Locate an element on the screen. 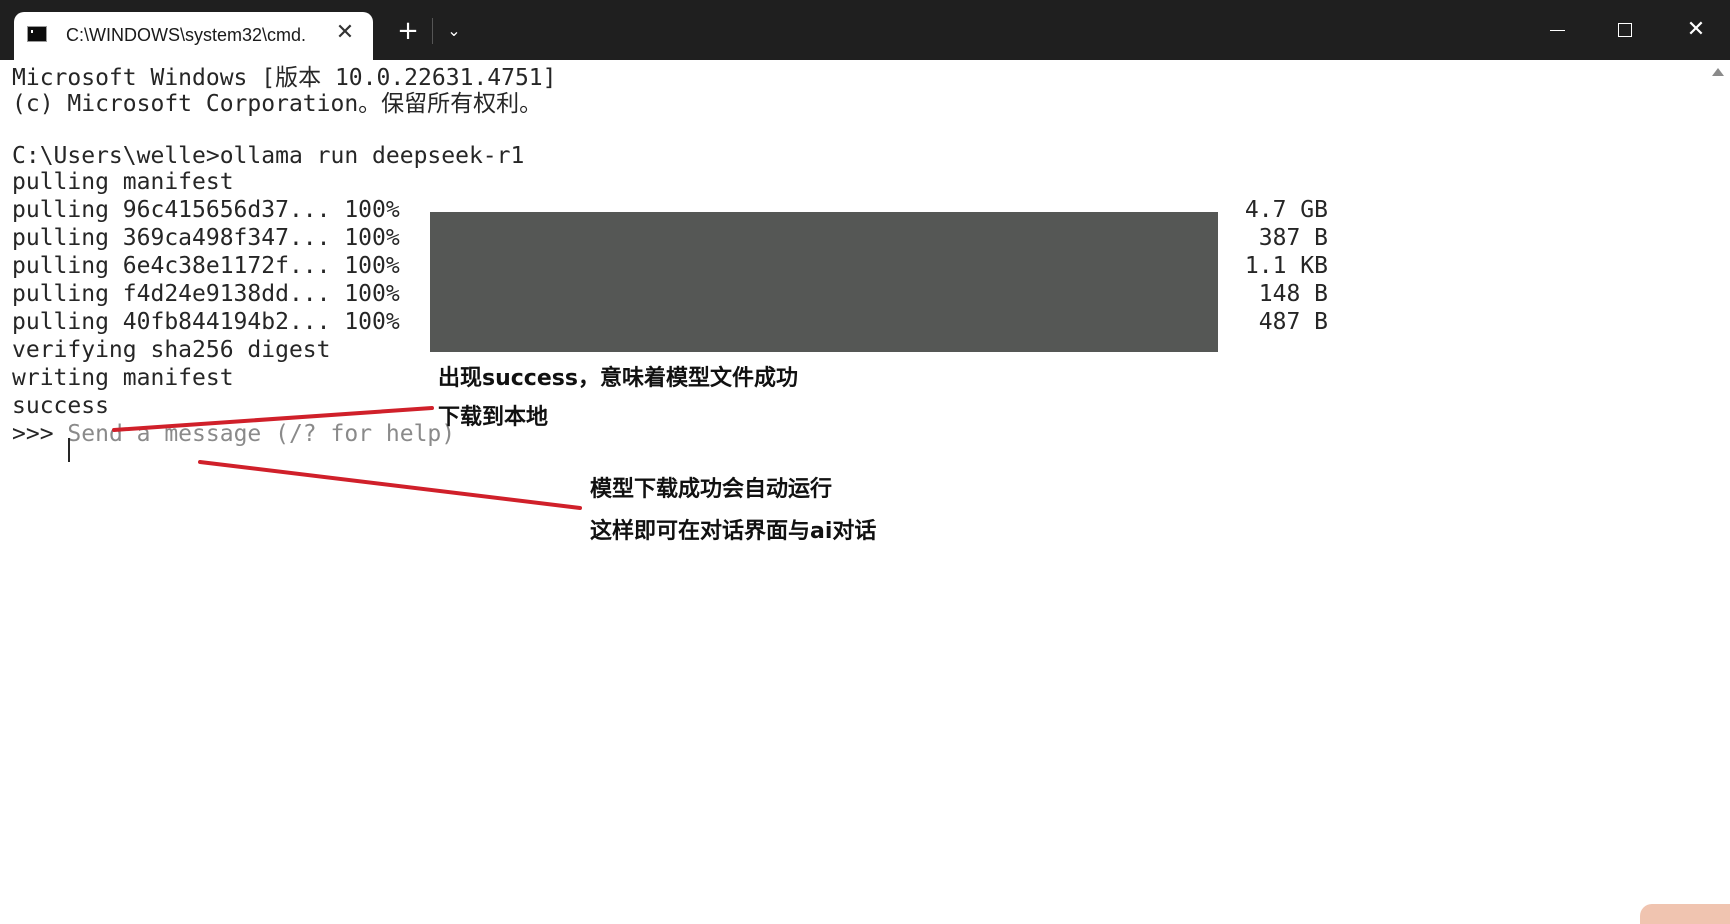 The height and width of the screenshot is (924, 1730). maximize-button is located at coordinates (1625, 30).